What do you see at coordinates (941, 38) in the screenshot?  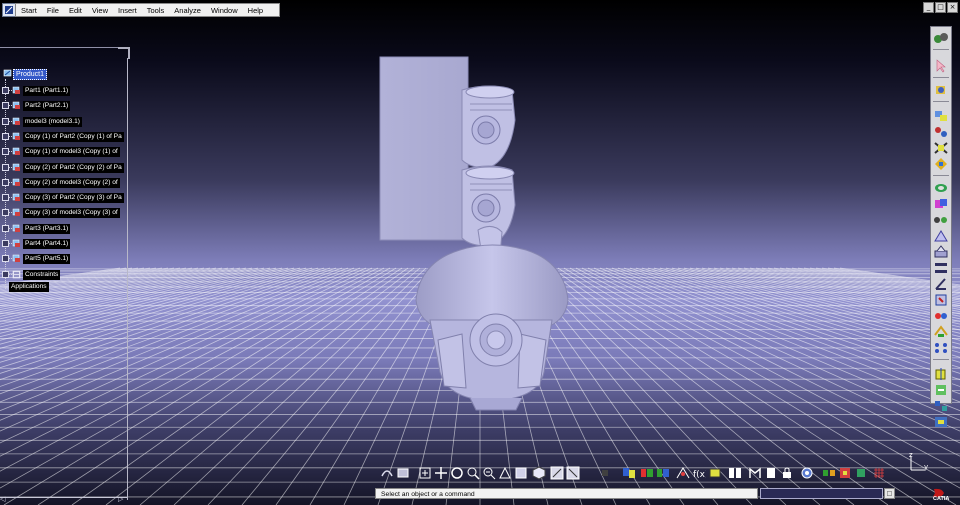 I see `view-manipulator-icon` at bounding box center [941, 38].